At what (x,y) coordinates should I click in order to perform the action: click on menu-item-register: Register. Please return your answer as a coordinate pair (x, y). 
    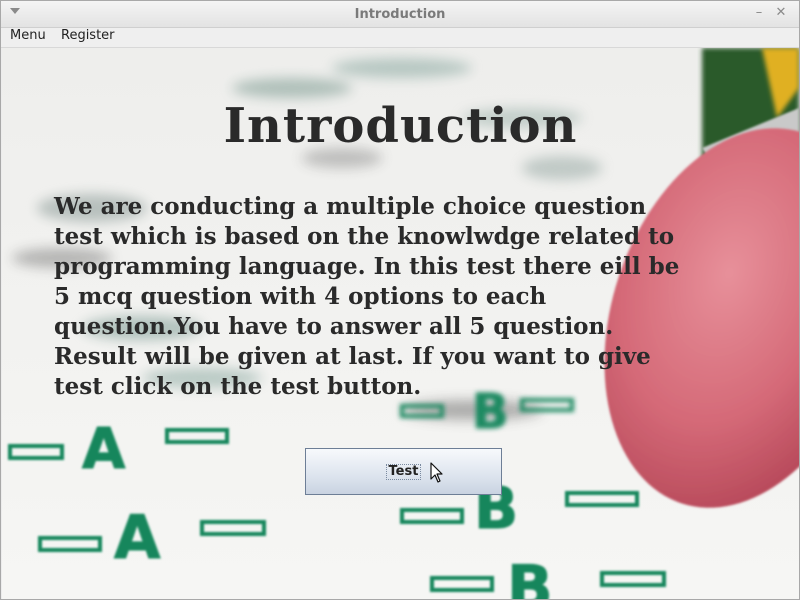
    Looking at the image, I should click on (88, 37).